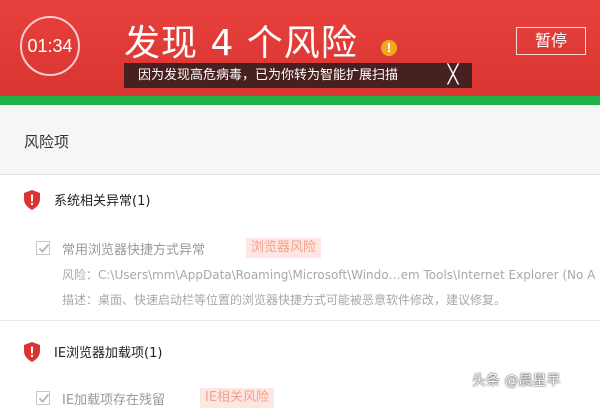 This screenshot has height=408, width=600. What do you see at coordinates (284, 248) in the screenshot?
I see `risk-tag: 浏览器风险` at bounding box center [284, 248].